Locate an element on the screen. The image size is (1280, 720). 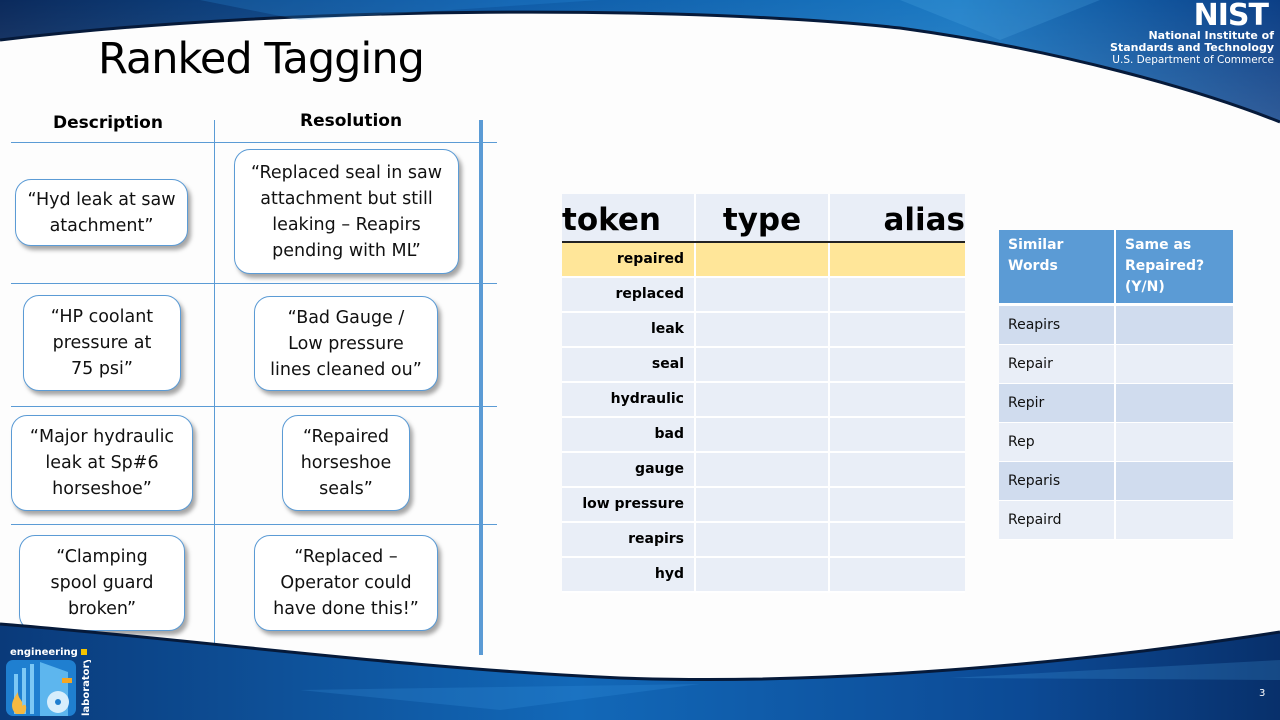
similar-word-row: Repaird is located at coordinates (1116, 520).